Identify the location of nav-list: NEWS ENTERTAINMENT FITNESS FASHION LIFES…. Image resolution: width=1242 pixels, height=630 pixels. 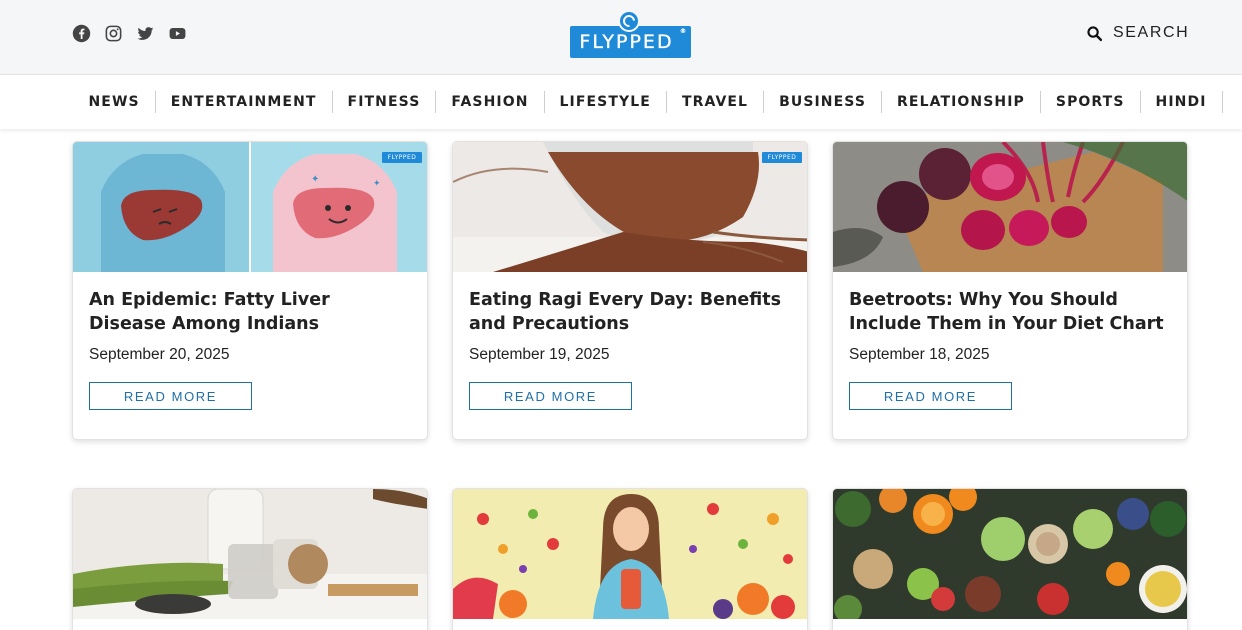
(648, 102).